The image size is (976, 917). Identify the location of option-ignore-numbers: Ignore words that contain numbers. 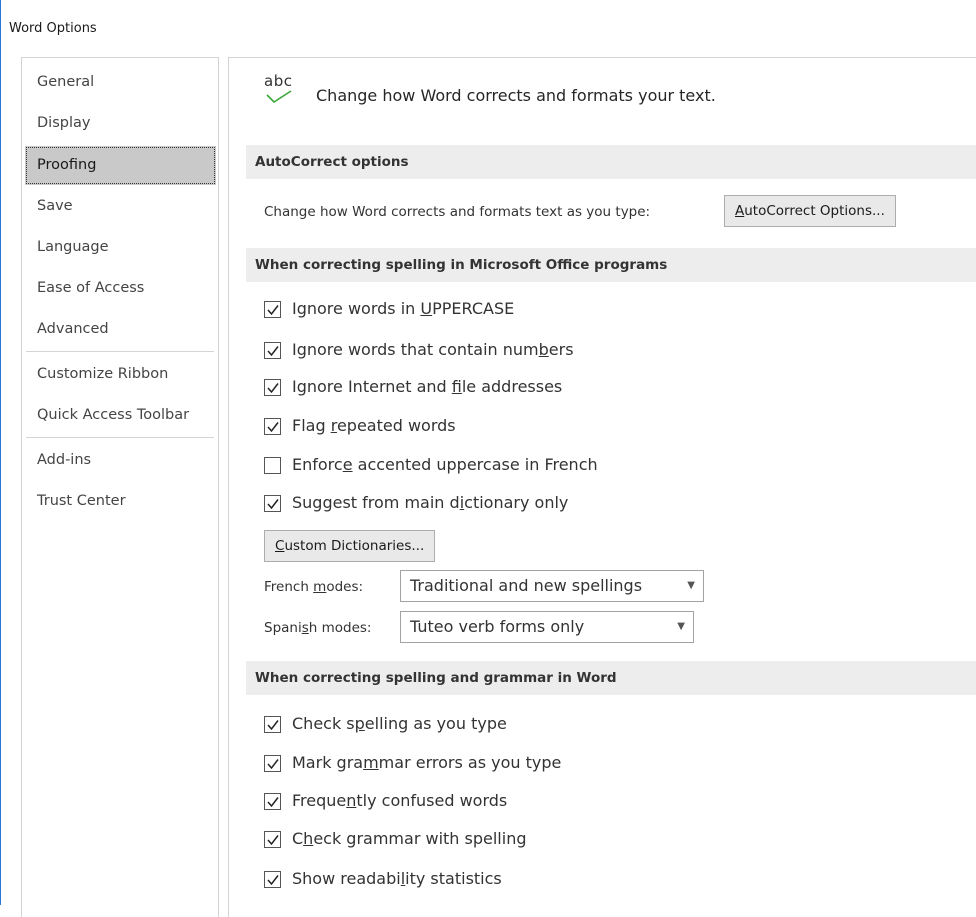
(564, 351).